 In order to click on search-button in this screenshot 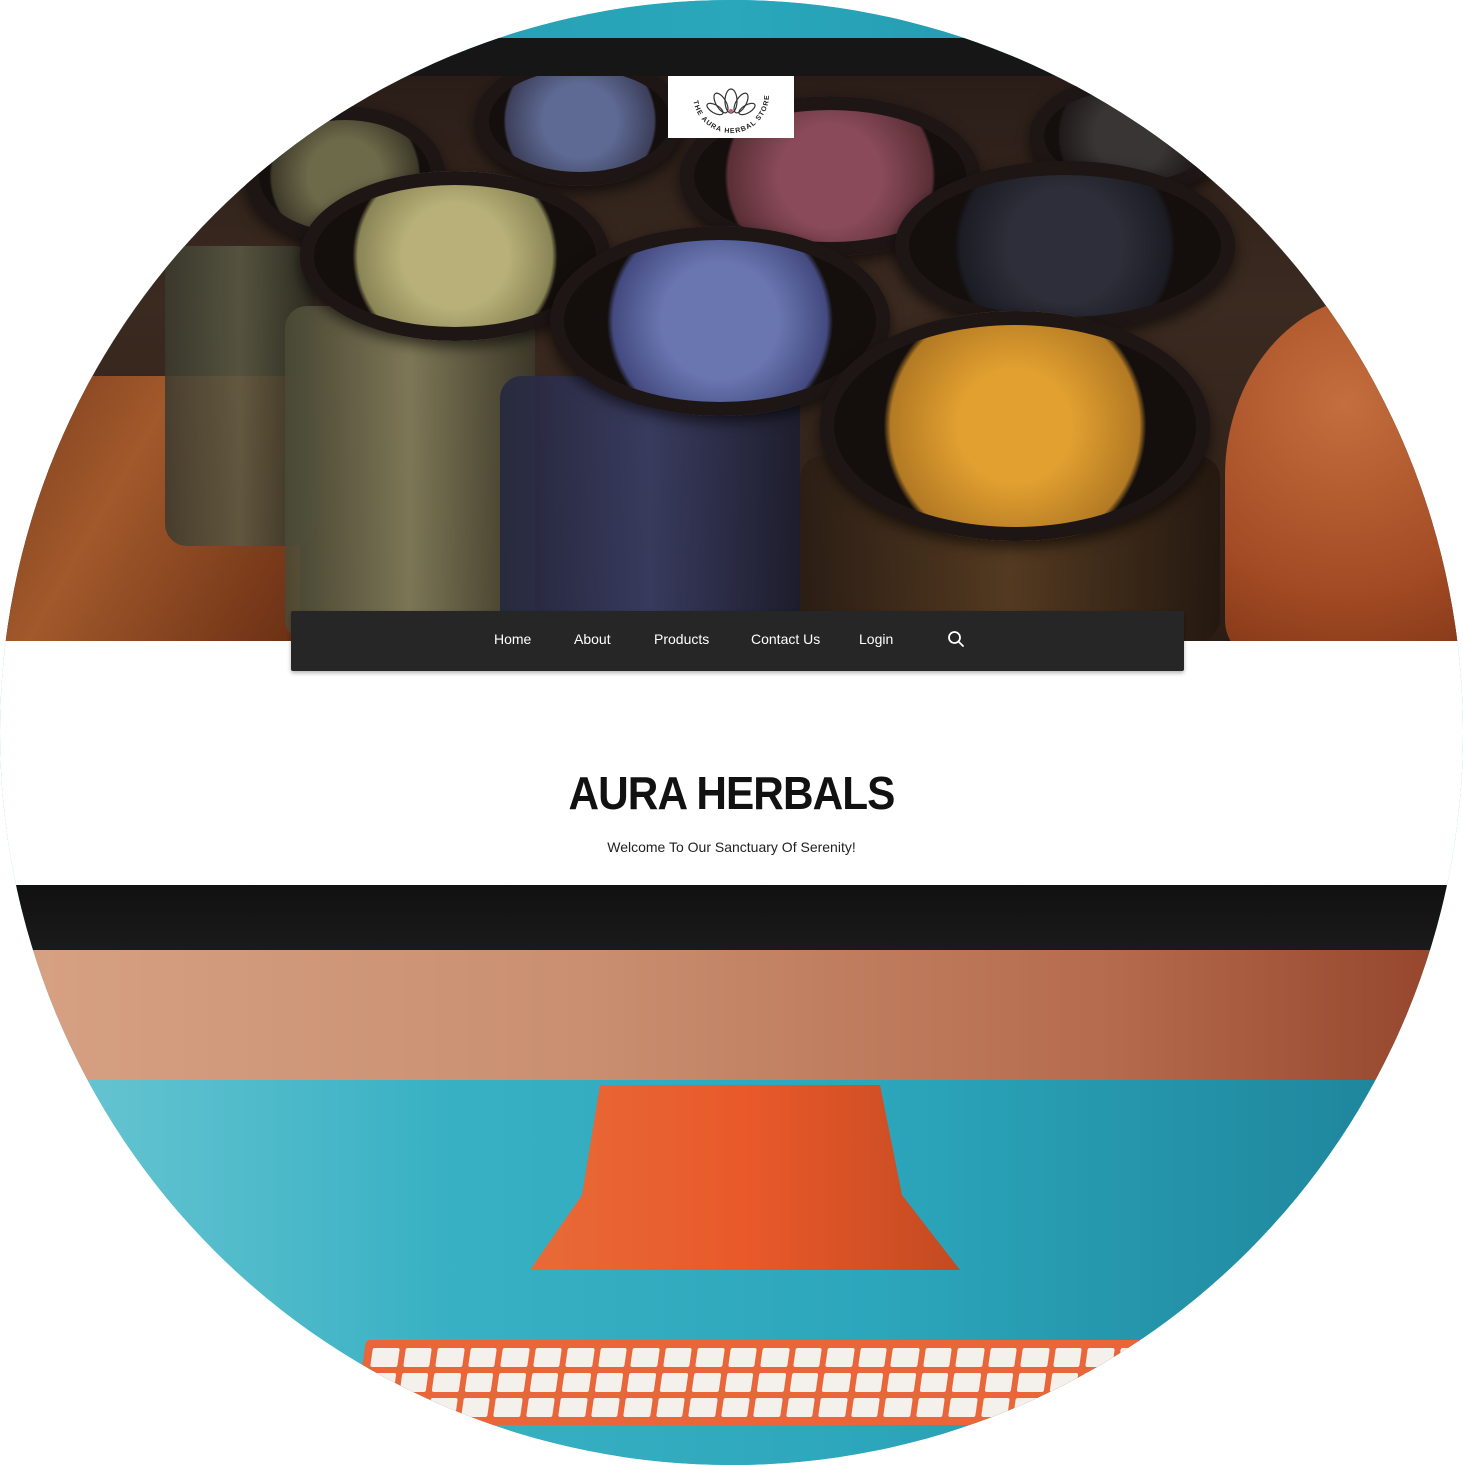, I will do `click(957, 640)`.